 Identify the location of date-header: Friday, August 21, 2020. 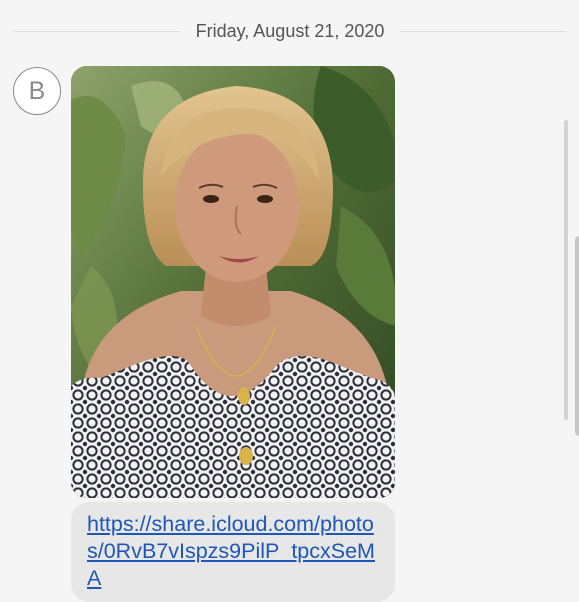
(290, 30).